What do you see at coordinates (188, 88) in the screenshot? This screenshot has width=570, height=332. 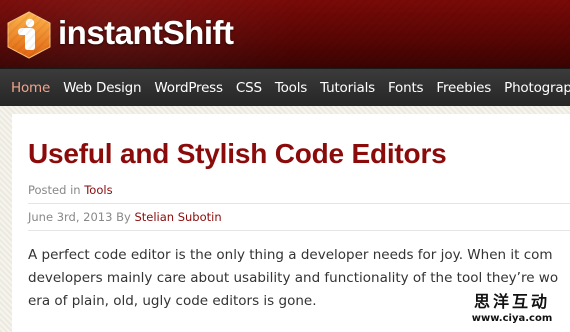 I see `nav-item-wordpress: WordPress` at bounding box center [188, 88].